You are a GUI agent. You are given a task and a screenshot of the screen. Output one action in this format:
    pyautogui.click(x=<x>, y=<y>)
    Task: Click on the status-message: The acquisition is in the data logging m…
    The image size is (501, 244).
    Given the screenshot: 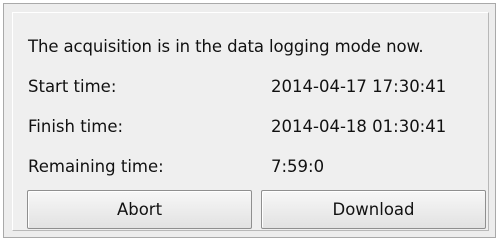 What is the action you would take?
    pyautogui.click(x=226, y=46)
    